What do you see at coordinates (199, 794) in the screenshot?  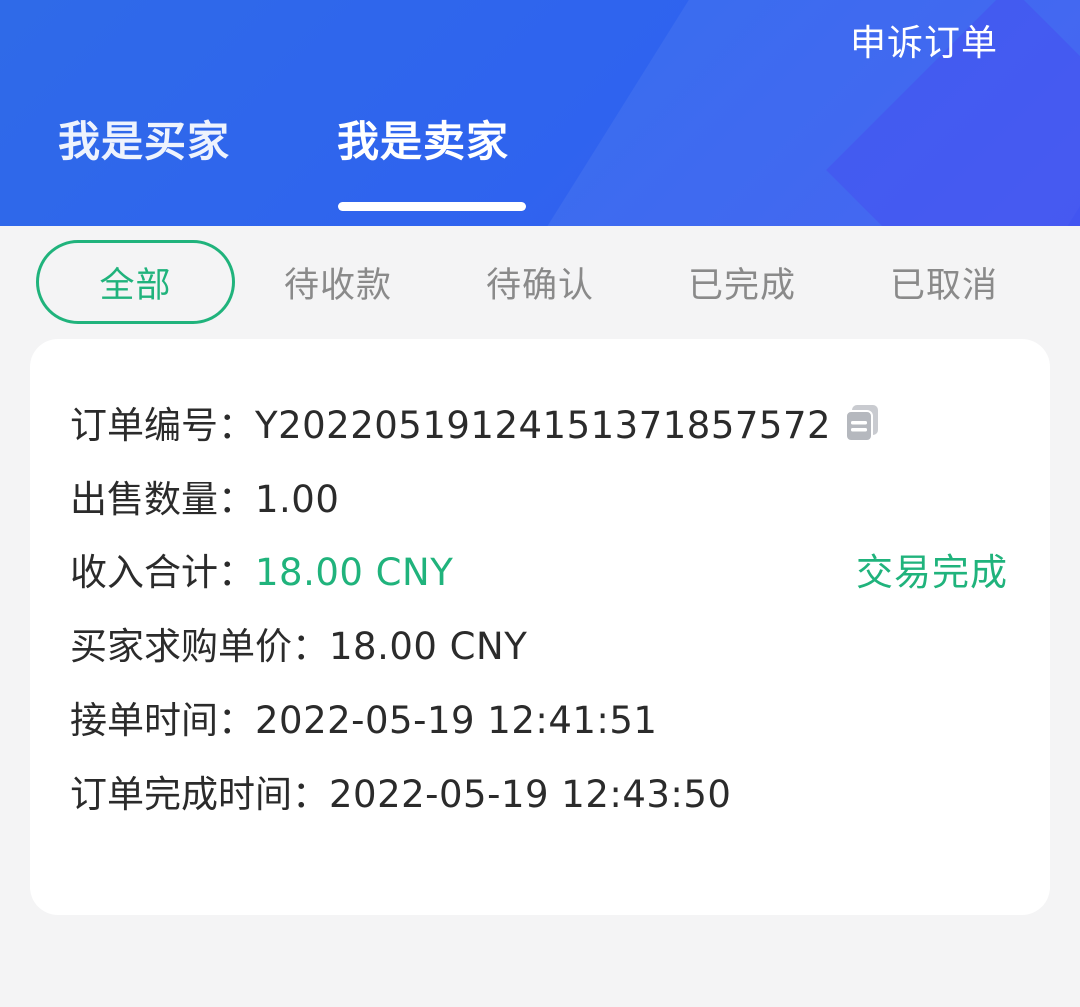 I see `complete-time-label: 订单完成时间：` at bounding box center [199, 794].